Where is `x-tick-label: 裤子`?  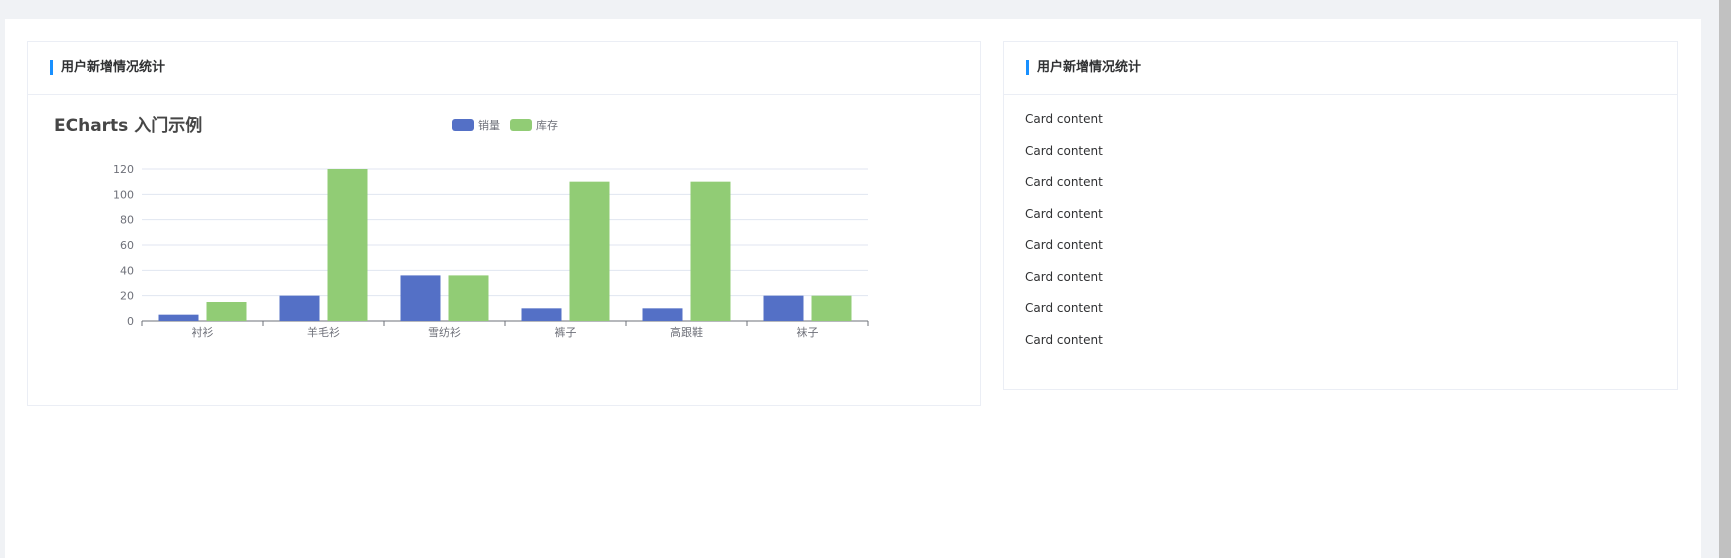 x-tick-label: 裤子 is located at coordinates (566, 332).